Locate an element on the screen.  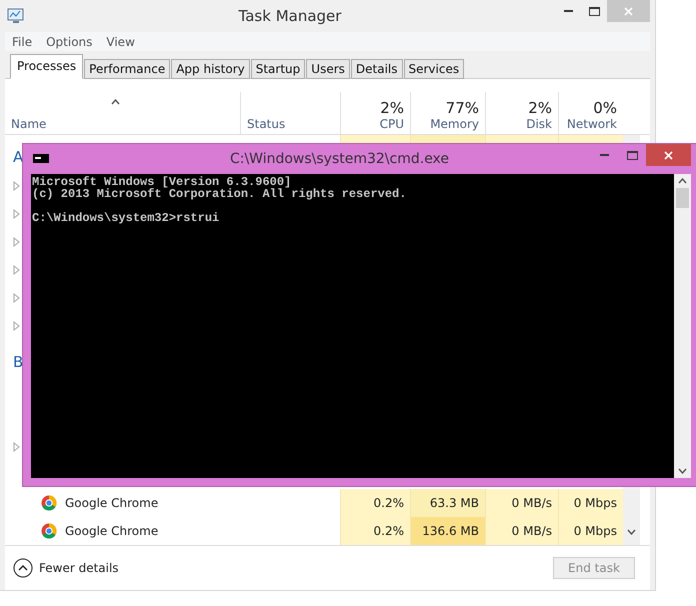
column-percent: 0% is located at coordinates (605, 108).